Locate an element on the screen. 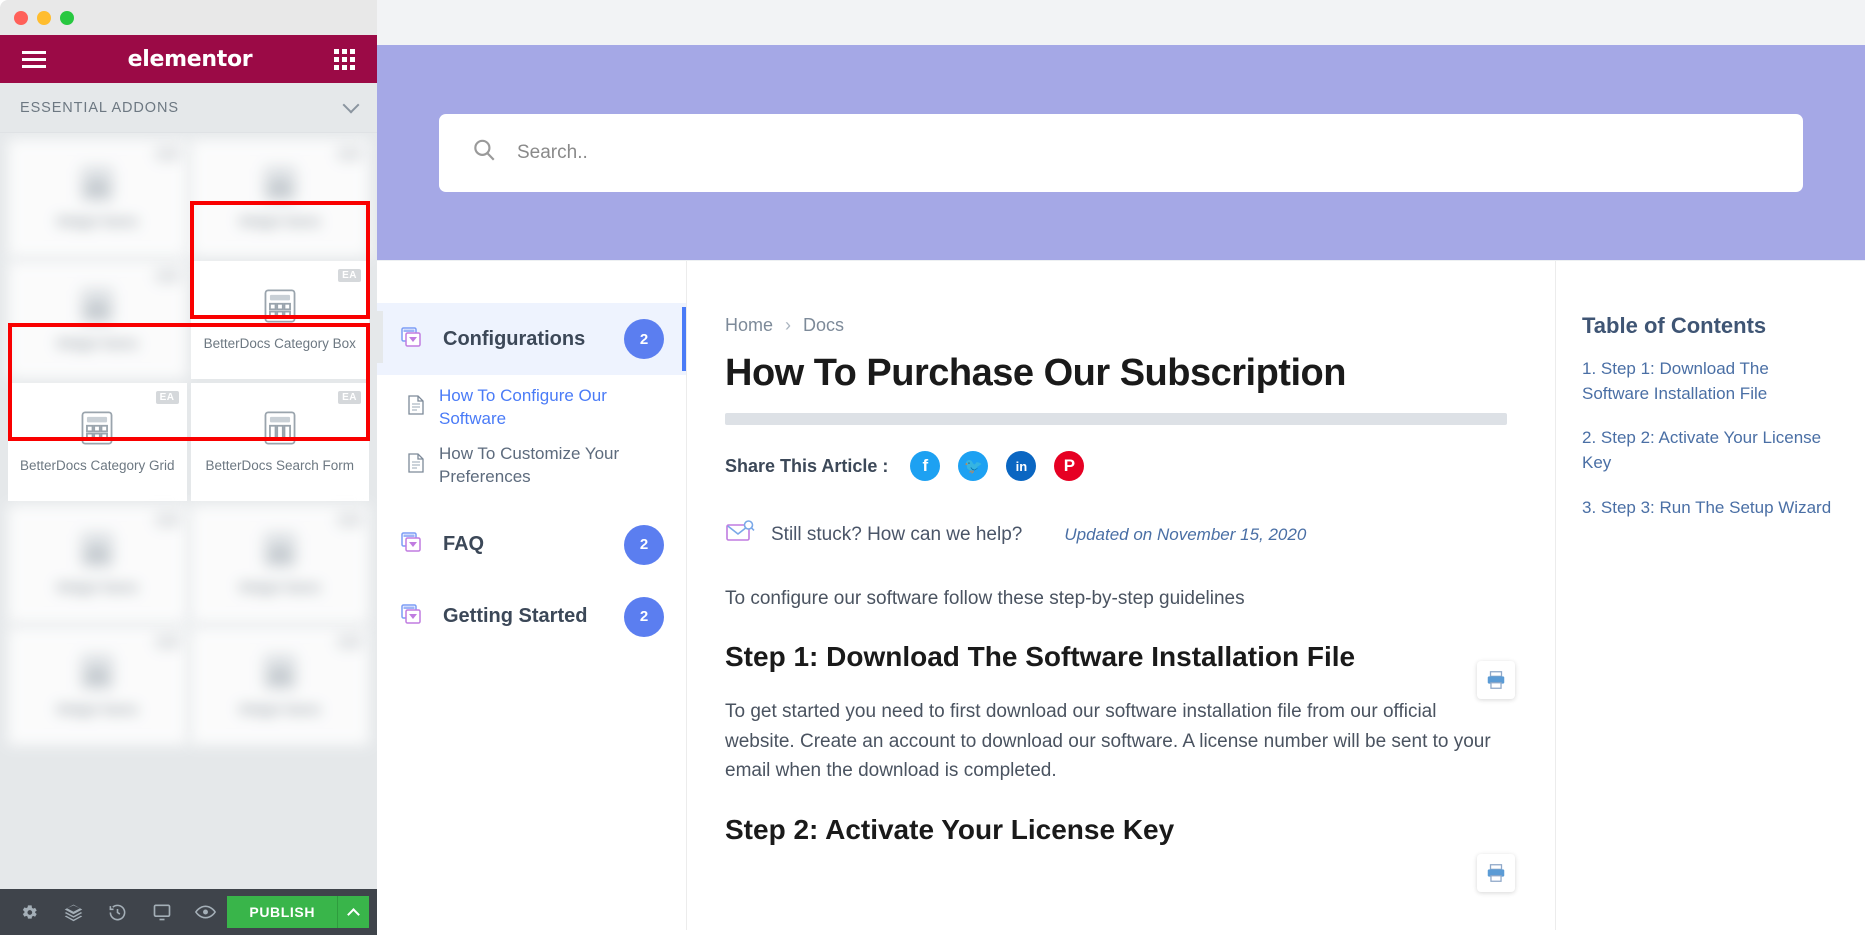 This screenshot has height=935, width=1865. facebook-share-icon: f is located at coordinates (925, 466).